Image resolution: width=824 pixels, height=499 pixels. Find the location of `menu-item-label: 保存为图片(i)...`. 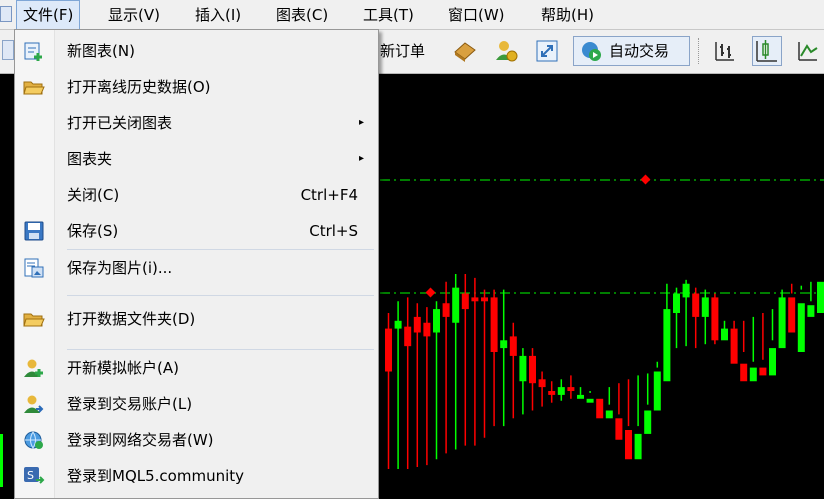

menu-item-label: 保存为图片(i)... is located at coordinates (120, 268).